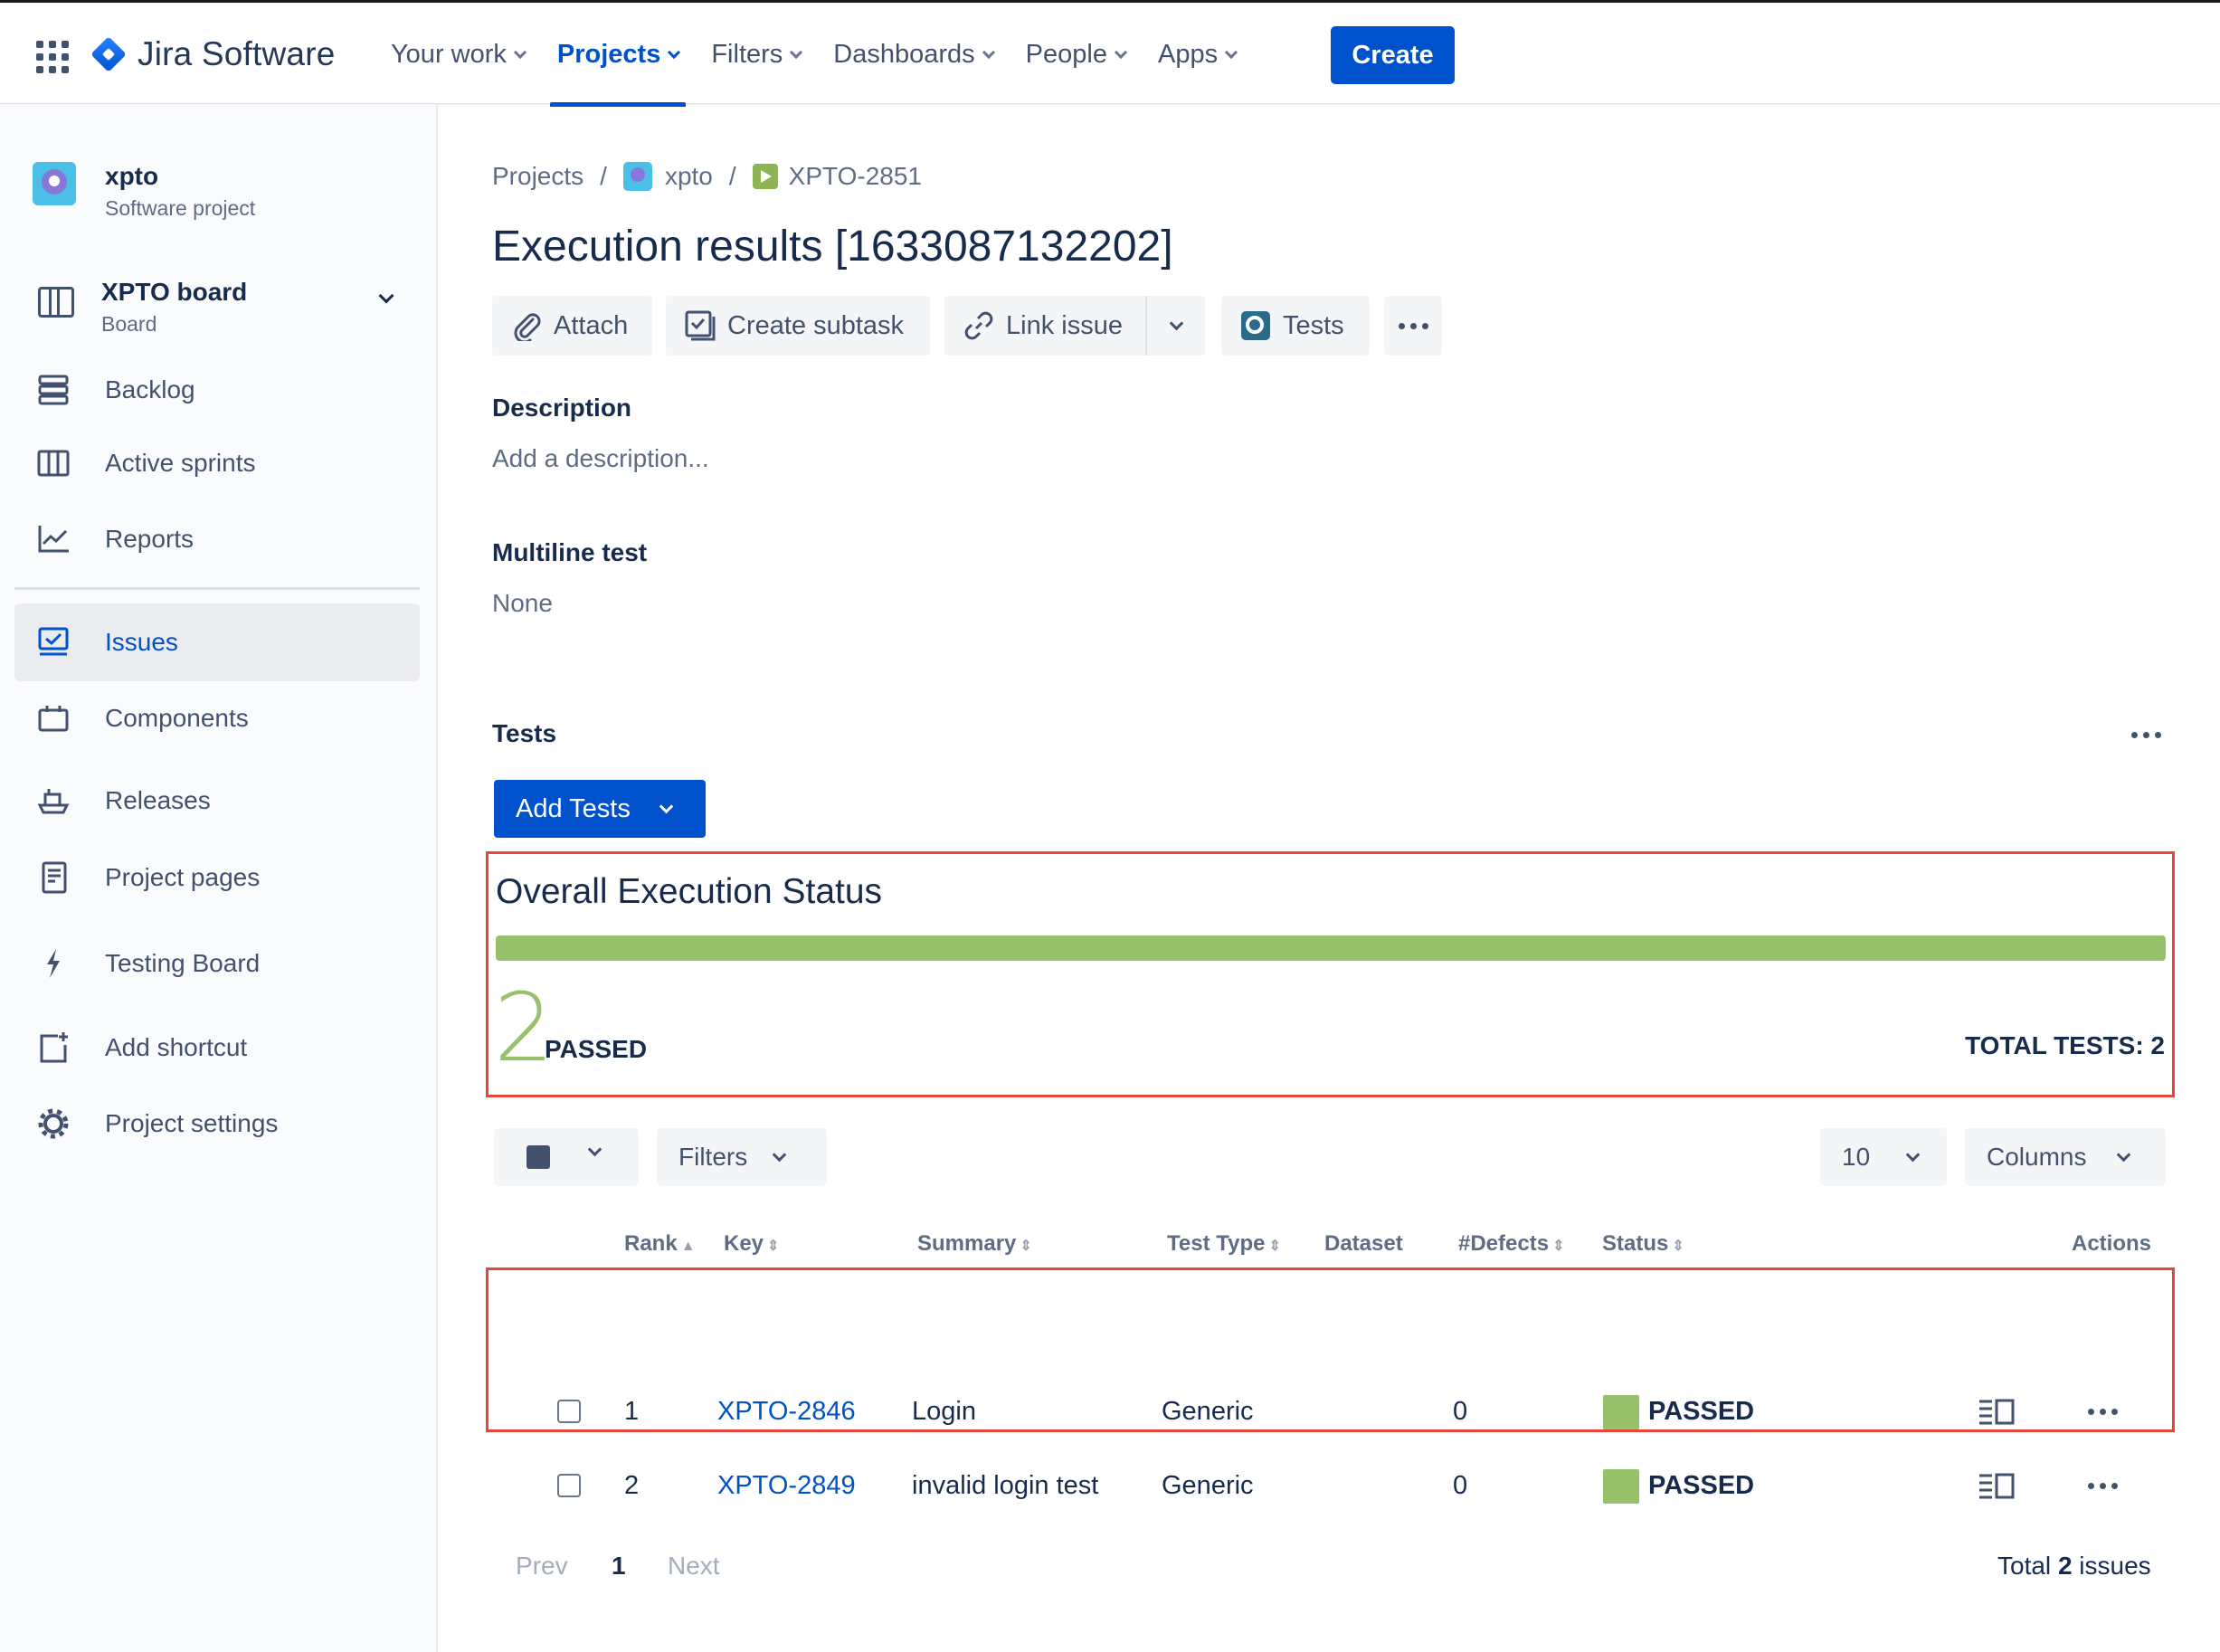 This screenshot has height=1652, width=2220. What do you see at coordinates (765, 176) in the screenshot?
I see `test-execution-icon` at bounding box center [765, 176].